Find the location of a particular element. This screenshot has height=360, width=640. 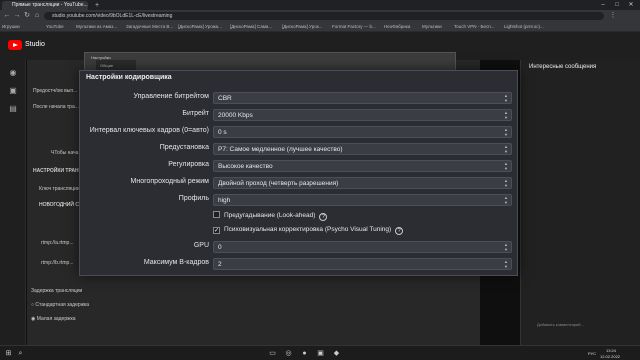

rate-control-value: CBR is located at coordinates (225, 98).